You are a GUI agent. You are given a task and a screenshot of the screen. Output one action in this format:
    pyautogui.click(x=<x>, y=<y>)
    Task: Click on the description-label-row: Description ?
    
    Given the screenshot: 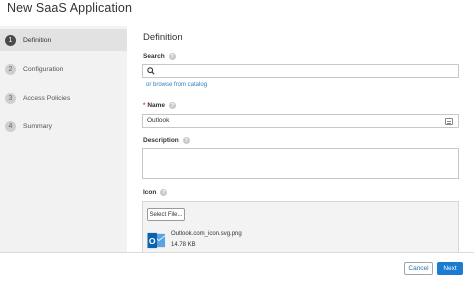 What is the action you would take?
    pyautogui.click(x=166, y=140)
    